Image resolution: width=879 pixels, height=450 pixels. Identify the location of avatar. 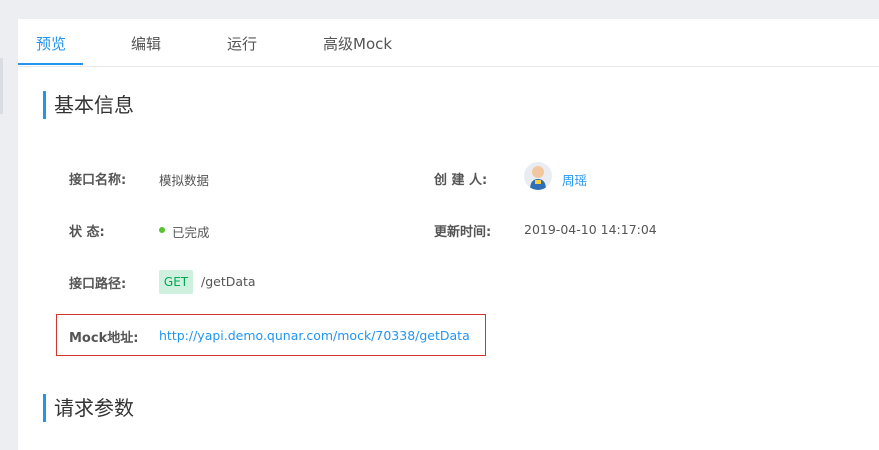
(538, 176).